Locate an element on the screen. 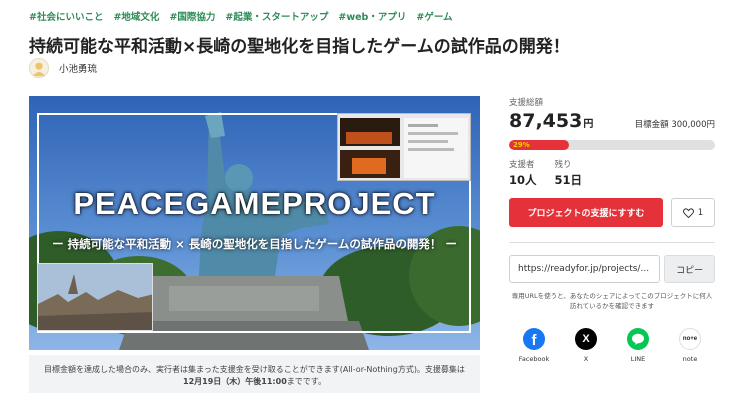 The height and width of the screenshot is (409, 736). share-x: X X is located at coordinates (586, 345).